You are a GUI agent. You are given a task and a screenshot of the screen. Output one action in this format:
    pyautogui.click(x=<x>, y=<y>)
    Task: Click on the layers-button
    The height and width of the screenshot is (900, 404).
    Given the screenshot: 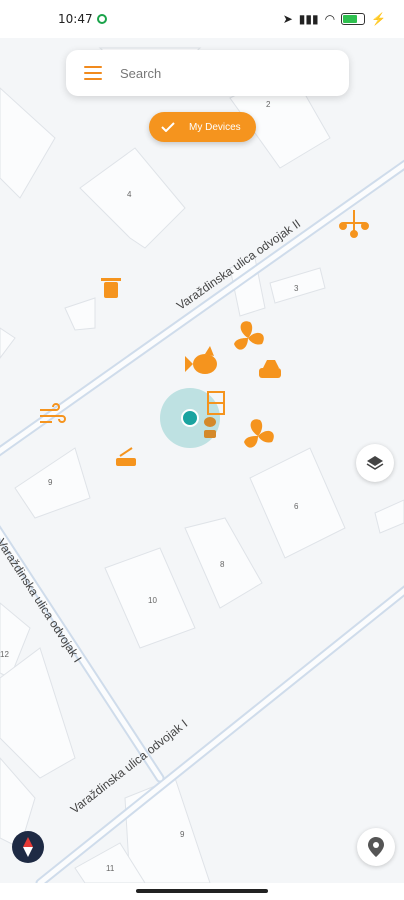 What is the action you would take?
    pyautogui.click(x=375, y=463)
    